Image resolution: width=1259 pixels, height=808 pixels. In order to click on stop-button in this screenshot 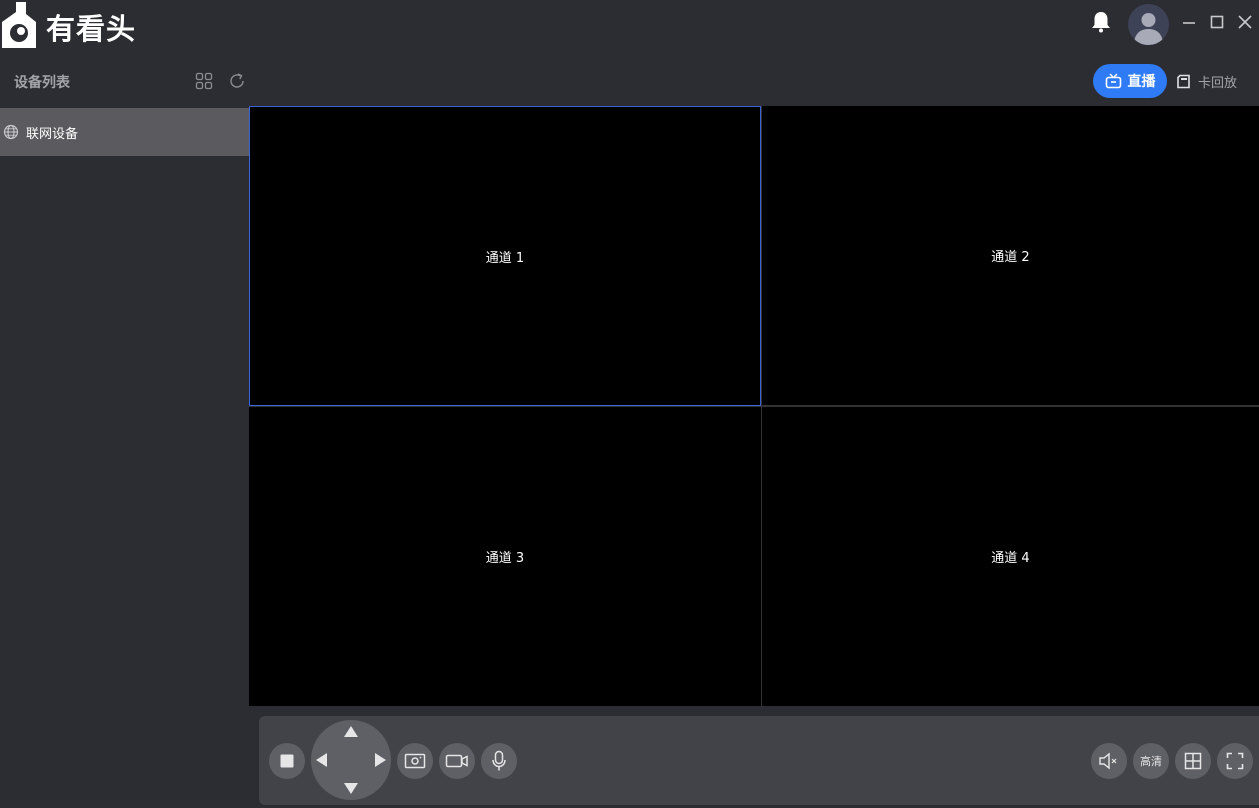, I will do `click(287, 761)`.